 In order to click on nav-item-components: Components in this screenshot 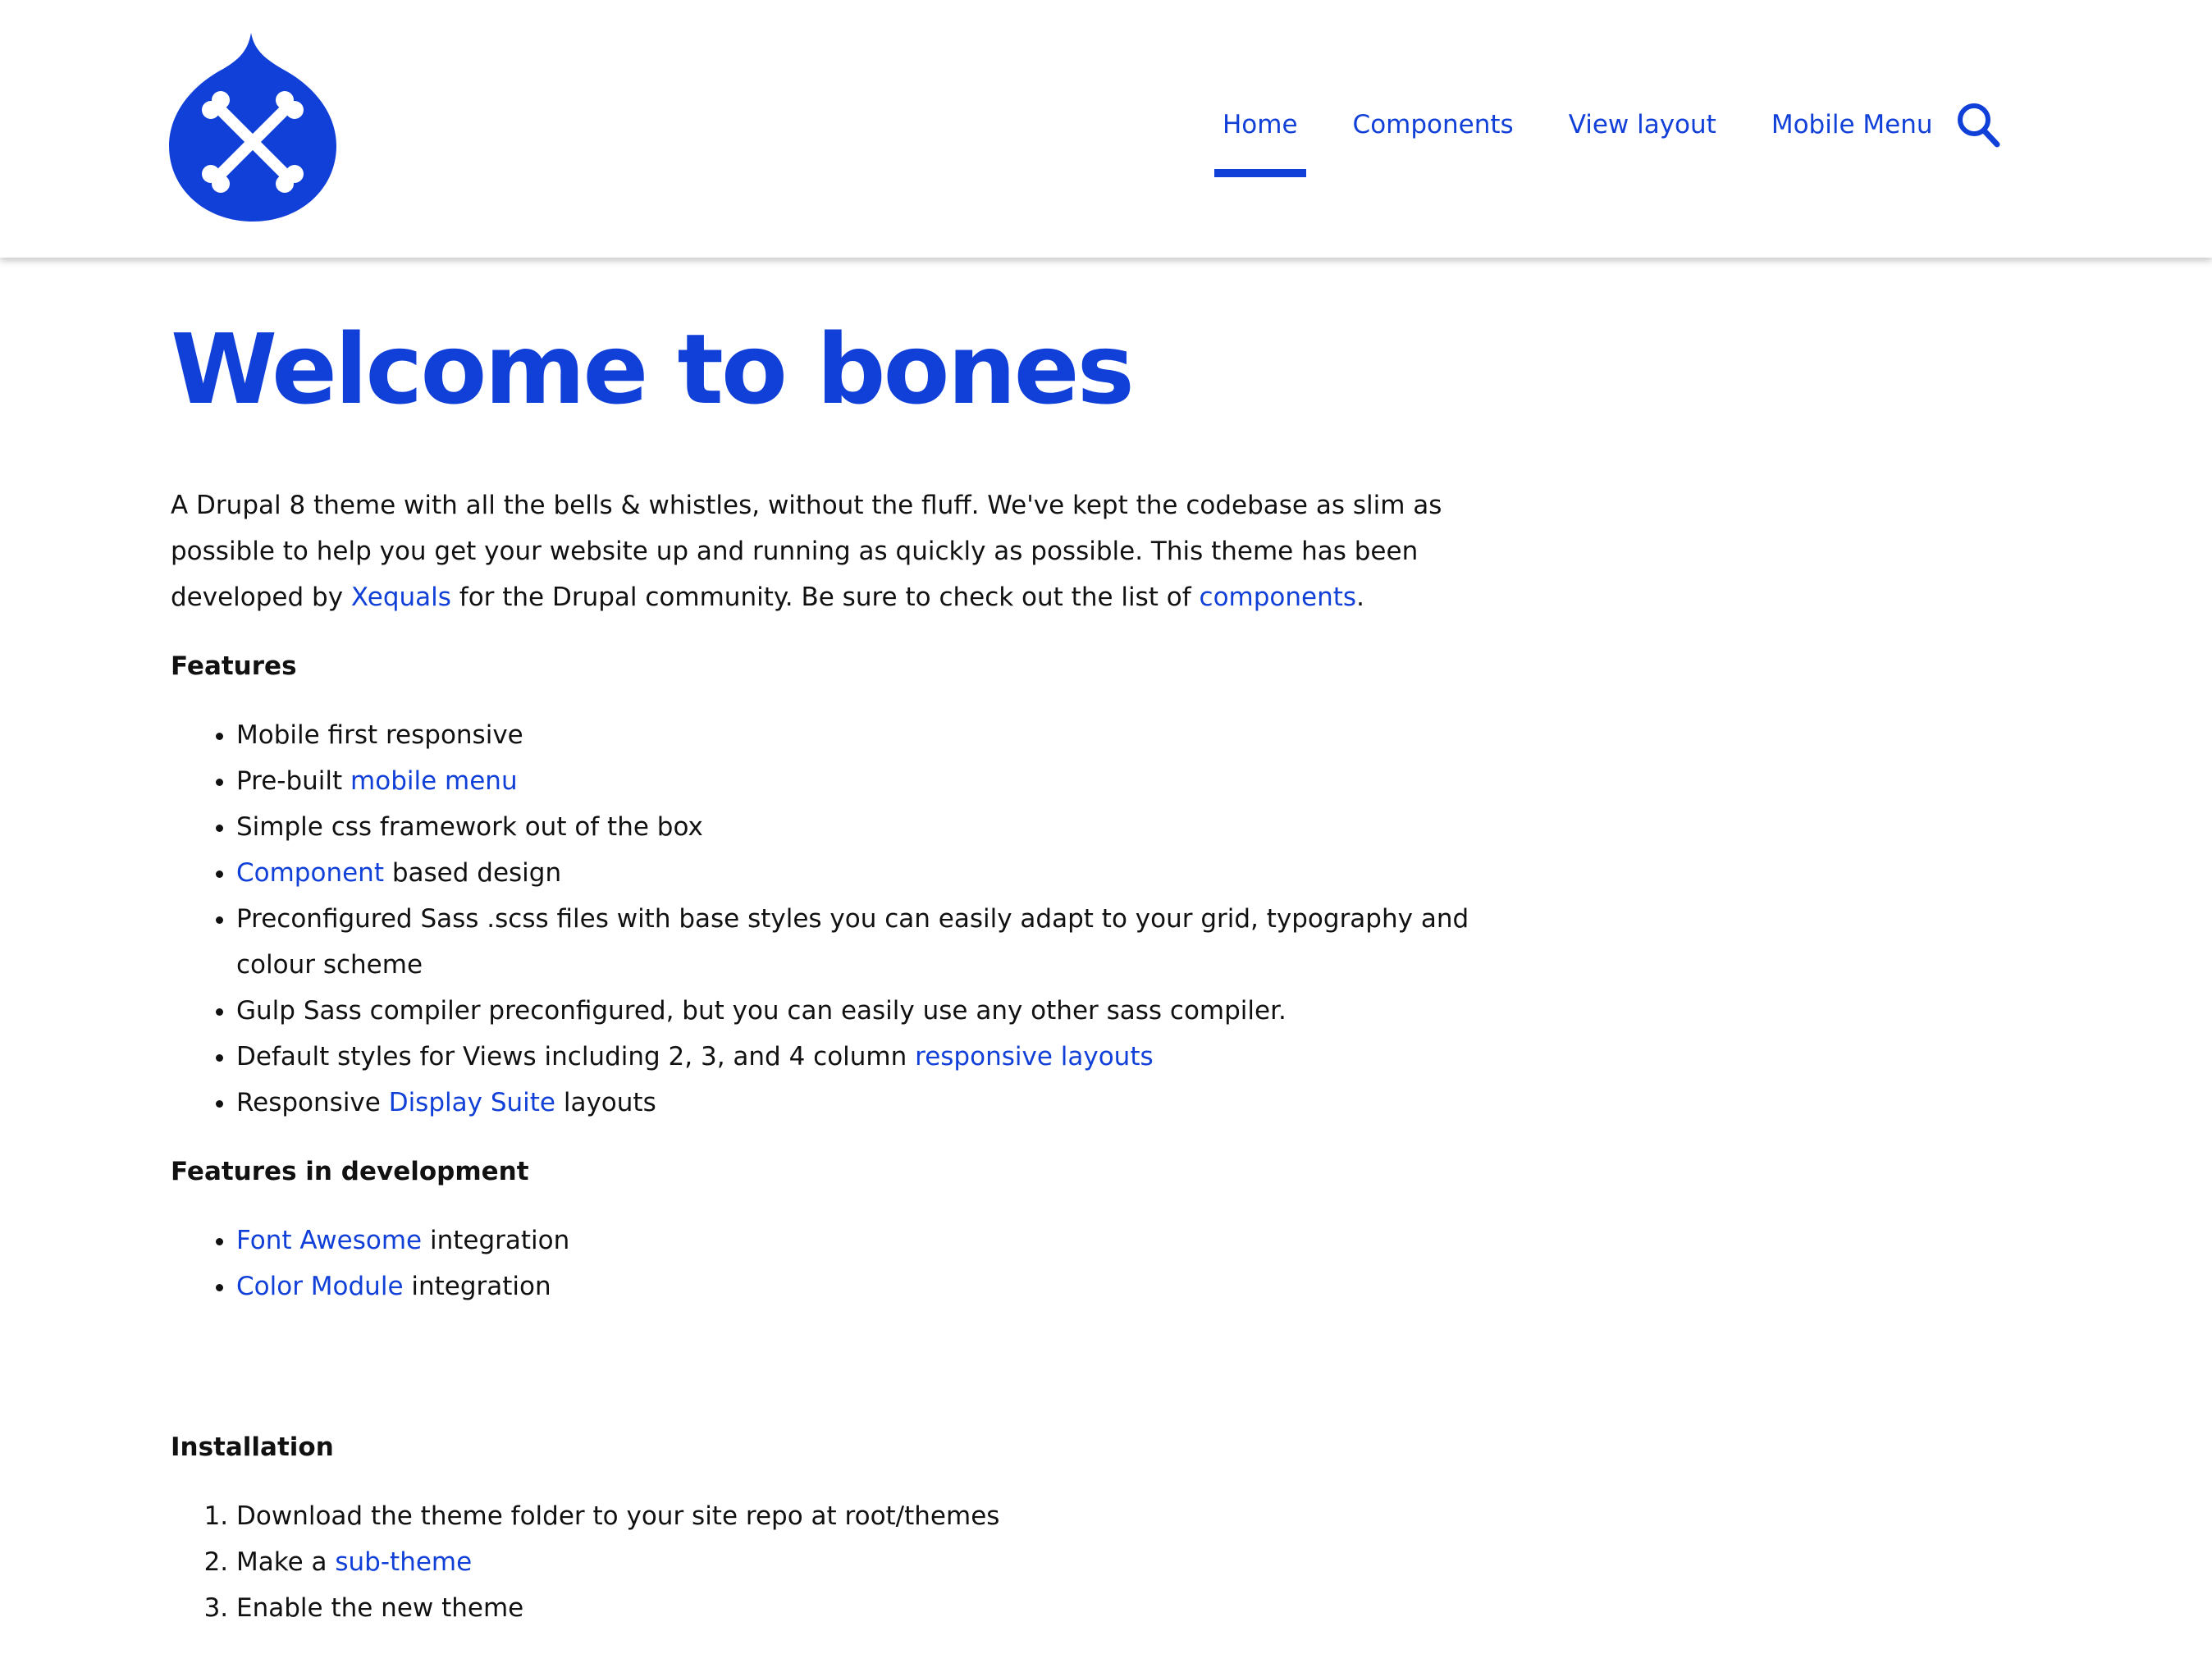, I will do `click(1433, 134)`.